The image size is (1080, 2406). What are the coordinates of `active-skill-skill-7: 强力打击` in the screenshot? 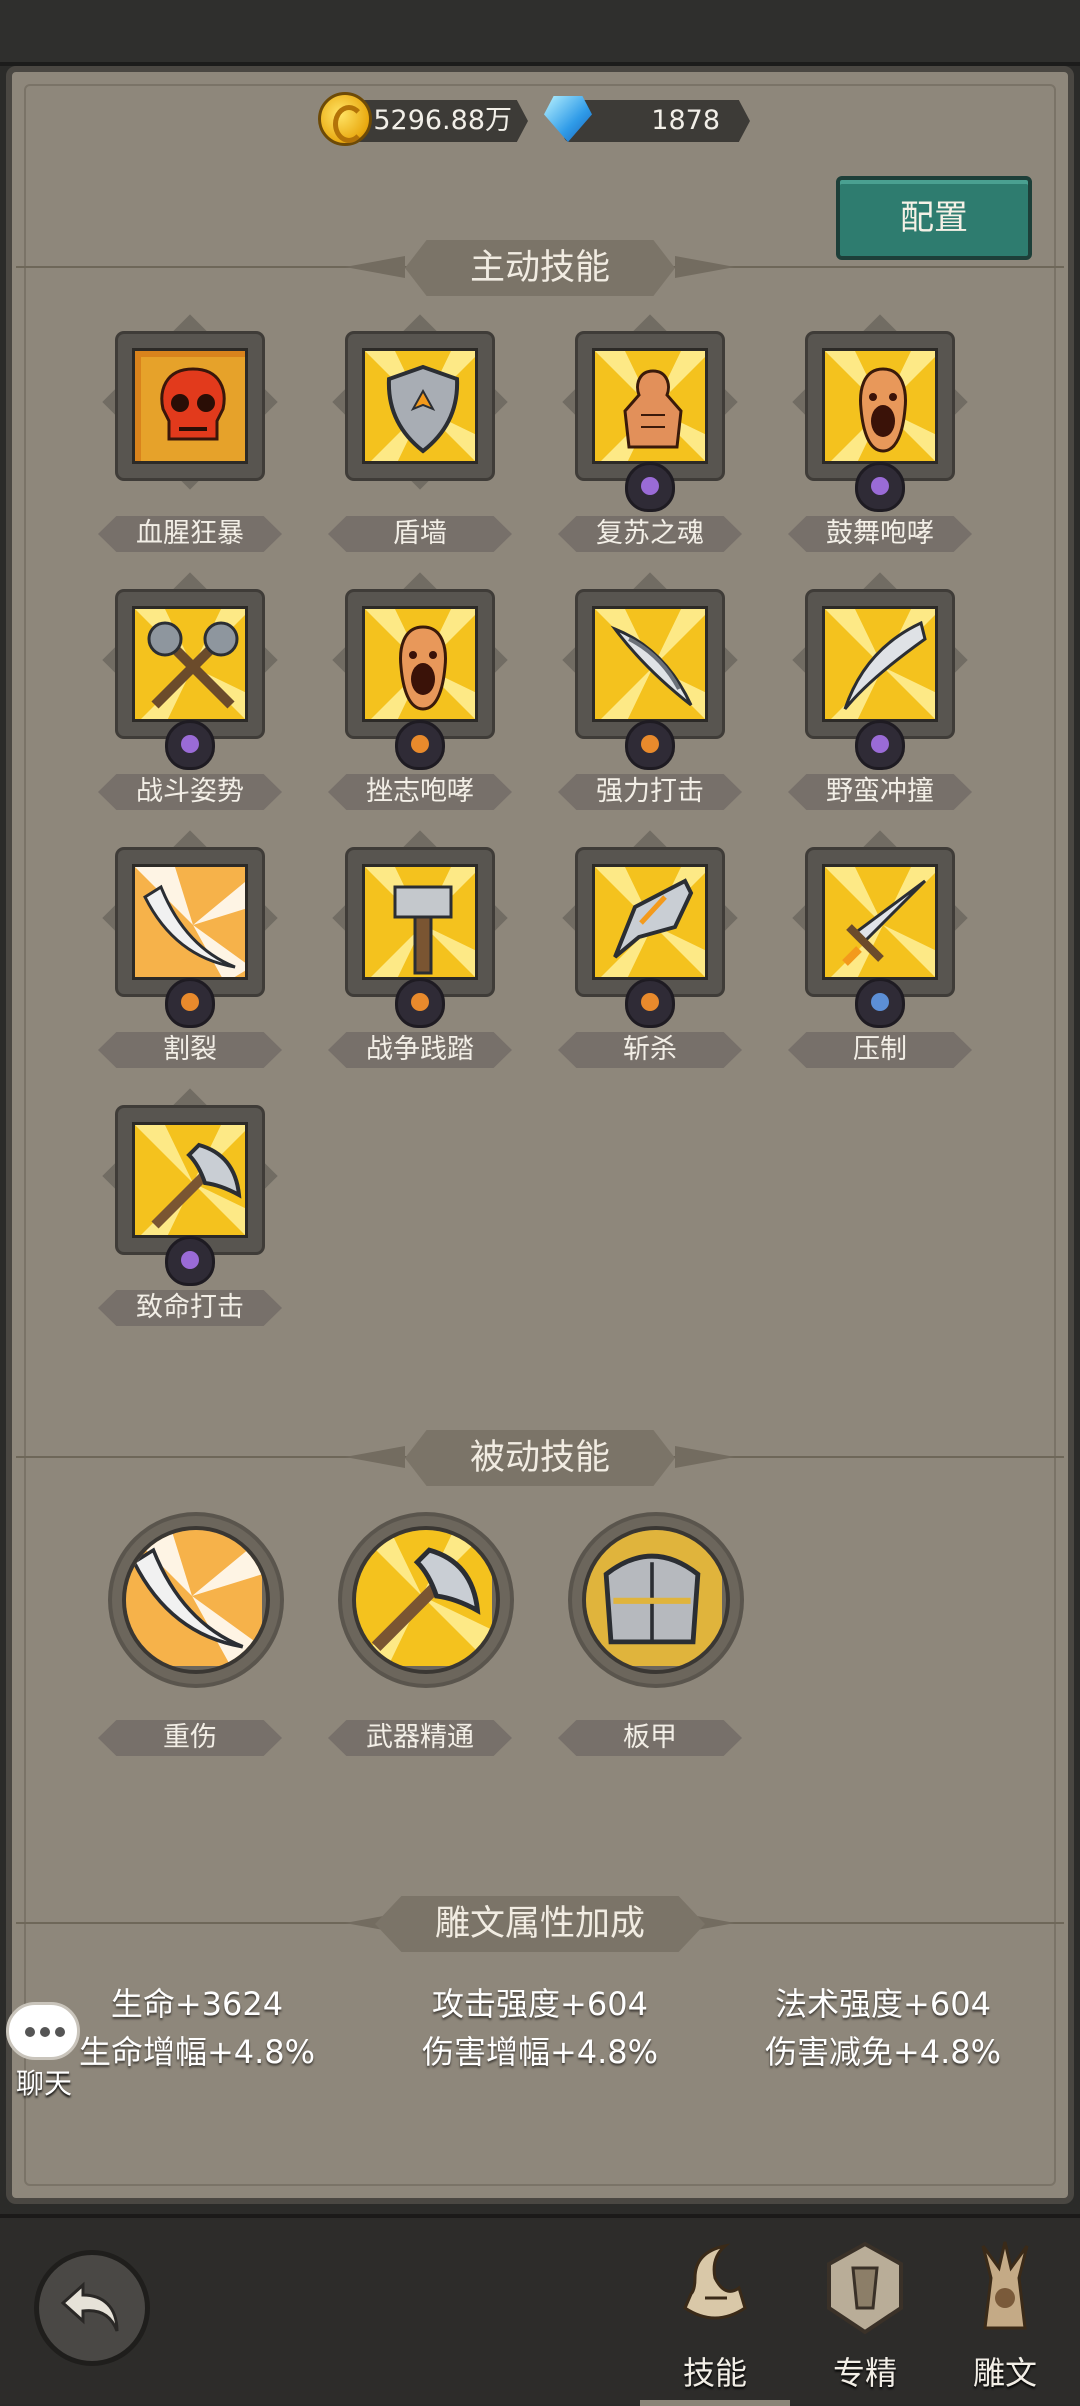 It's located at (650, 691).